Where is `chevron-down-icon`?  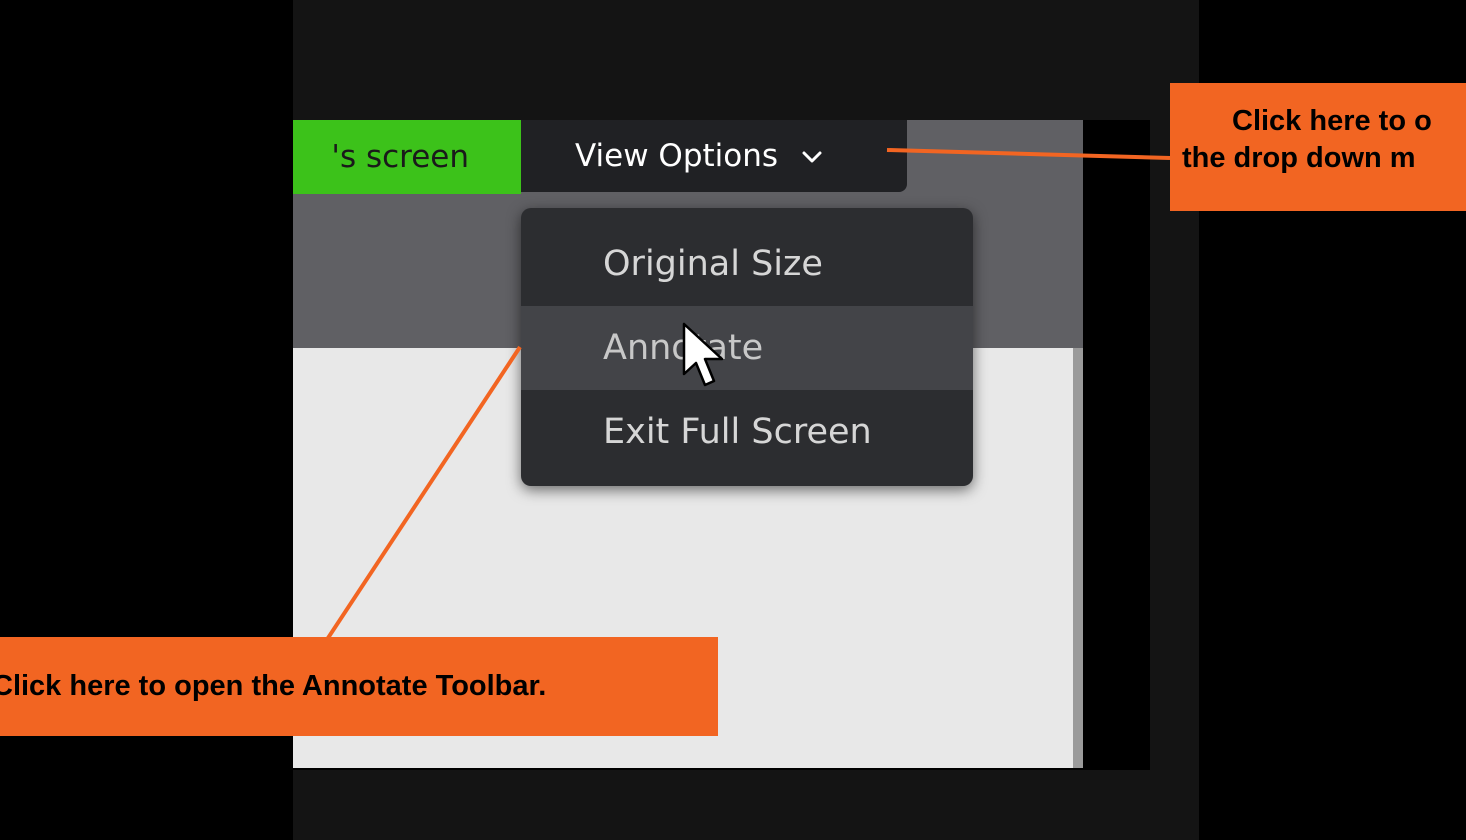
chevron-down-icon is located at coordinates (812, 154).